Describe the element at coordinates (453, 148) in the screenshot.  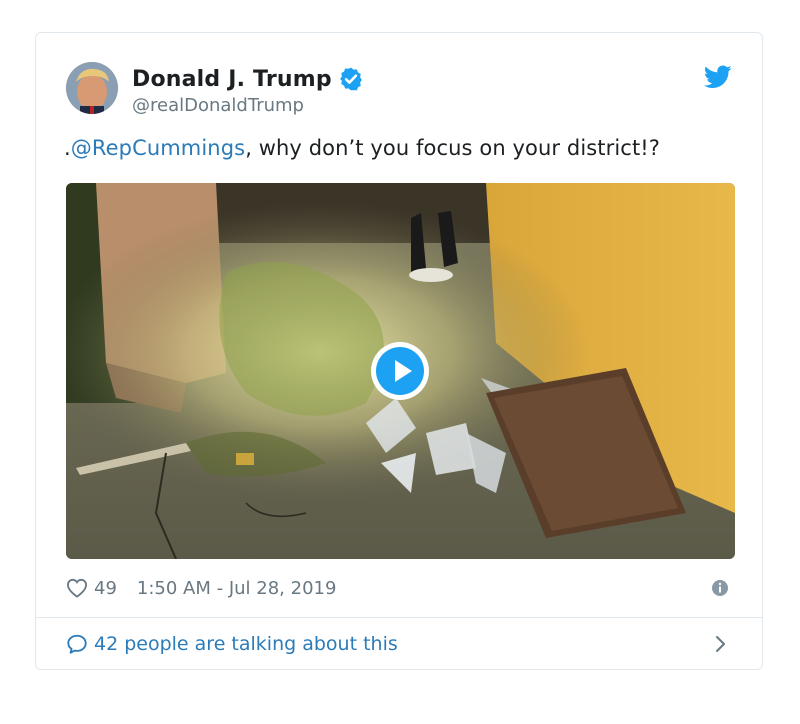
I see `tweet-text-body: , why don’t you focus on your district!?` at that location.